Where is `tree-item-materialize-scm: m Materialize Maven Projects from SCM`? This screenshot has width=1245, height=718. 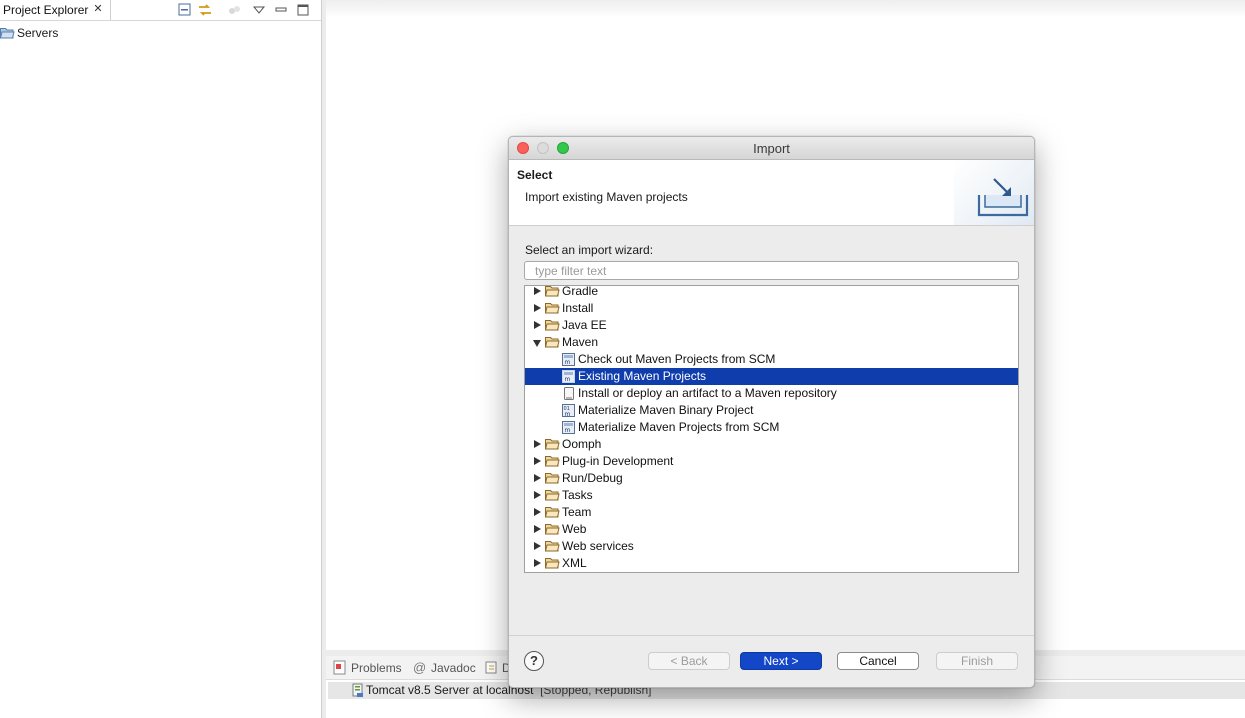 tree-item-materialize-scm: m Materialize Maven Projects from SCM is located at coordinates (771, 427).